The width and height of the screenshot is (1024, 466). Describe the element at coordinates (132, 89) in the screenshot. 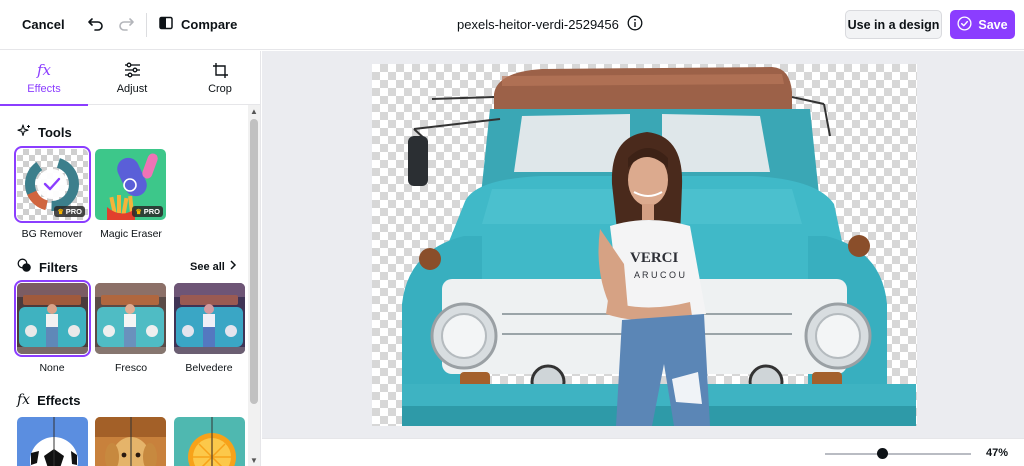

I see `tab-label: Adjust` at that location.